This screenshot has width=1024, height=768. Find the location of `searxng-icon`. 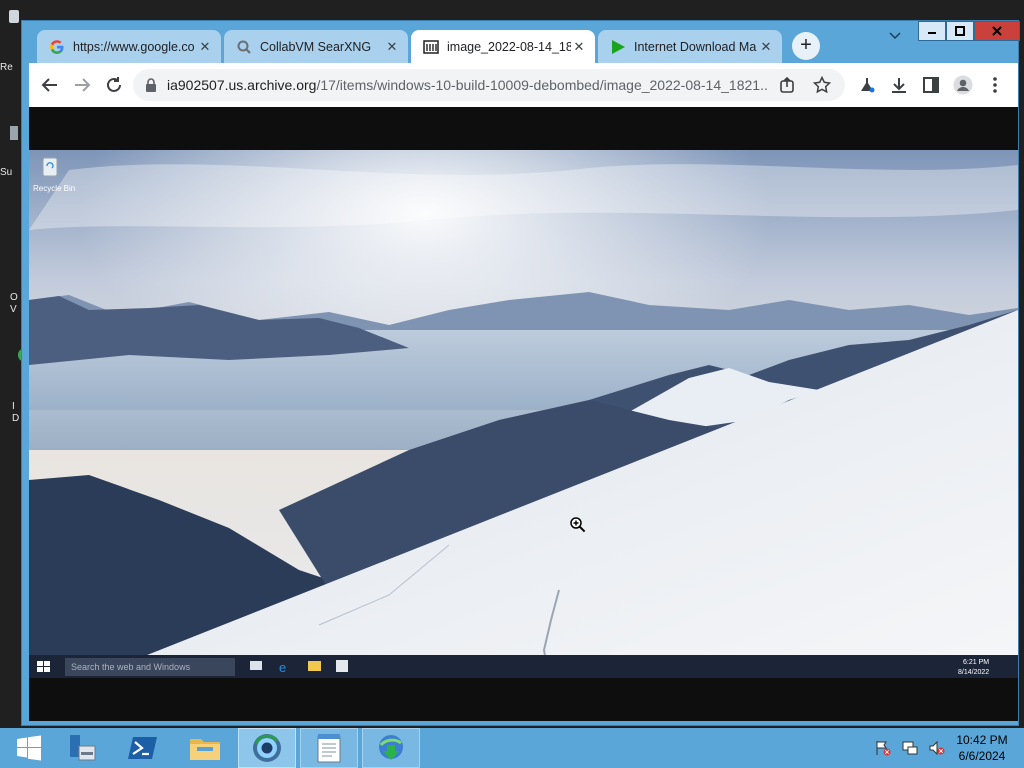

searxng-icon is located at coordinates (244, 47).